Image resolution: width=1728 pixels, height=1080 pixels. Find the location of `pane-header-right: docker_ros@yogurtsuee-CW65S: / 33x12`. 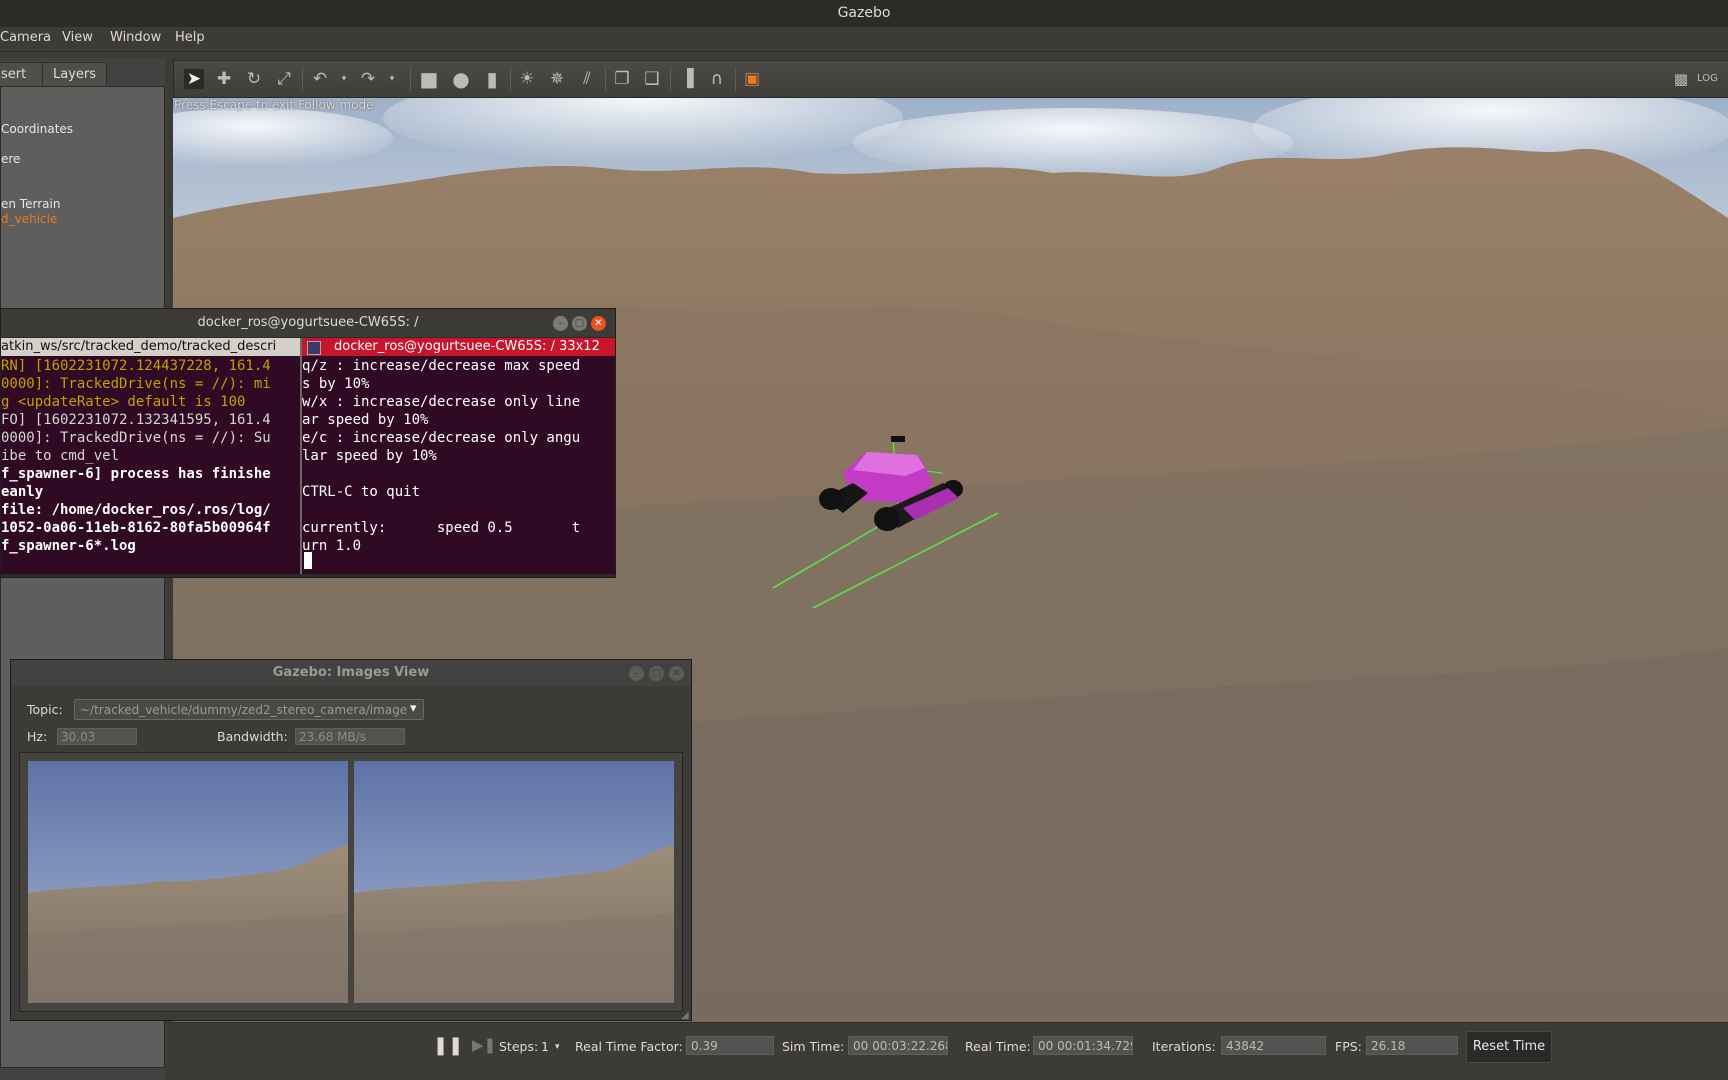

pane-header-right: docker_ros@yogurtsuee-CW65S: / 33x12 is located at coordinates (458, 347).